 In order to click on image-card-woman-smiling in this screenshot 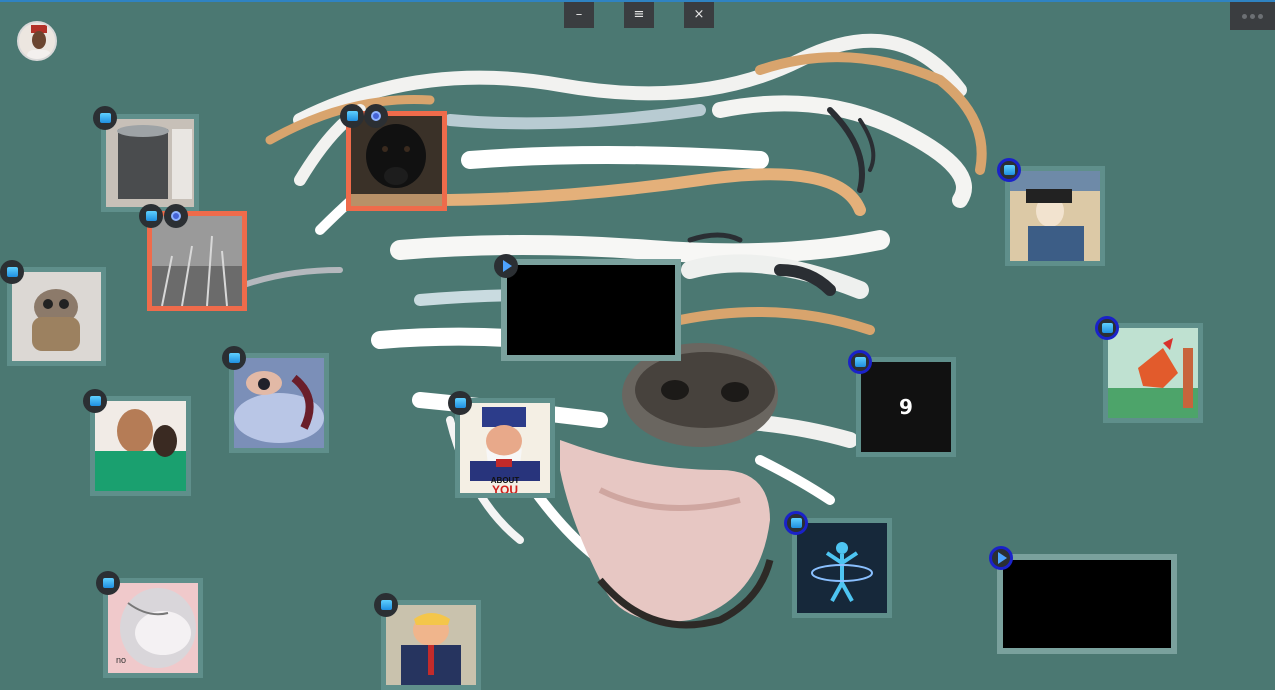, I will do `click(140, 446)`.